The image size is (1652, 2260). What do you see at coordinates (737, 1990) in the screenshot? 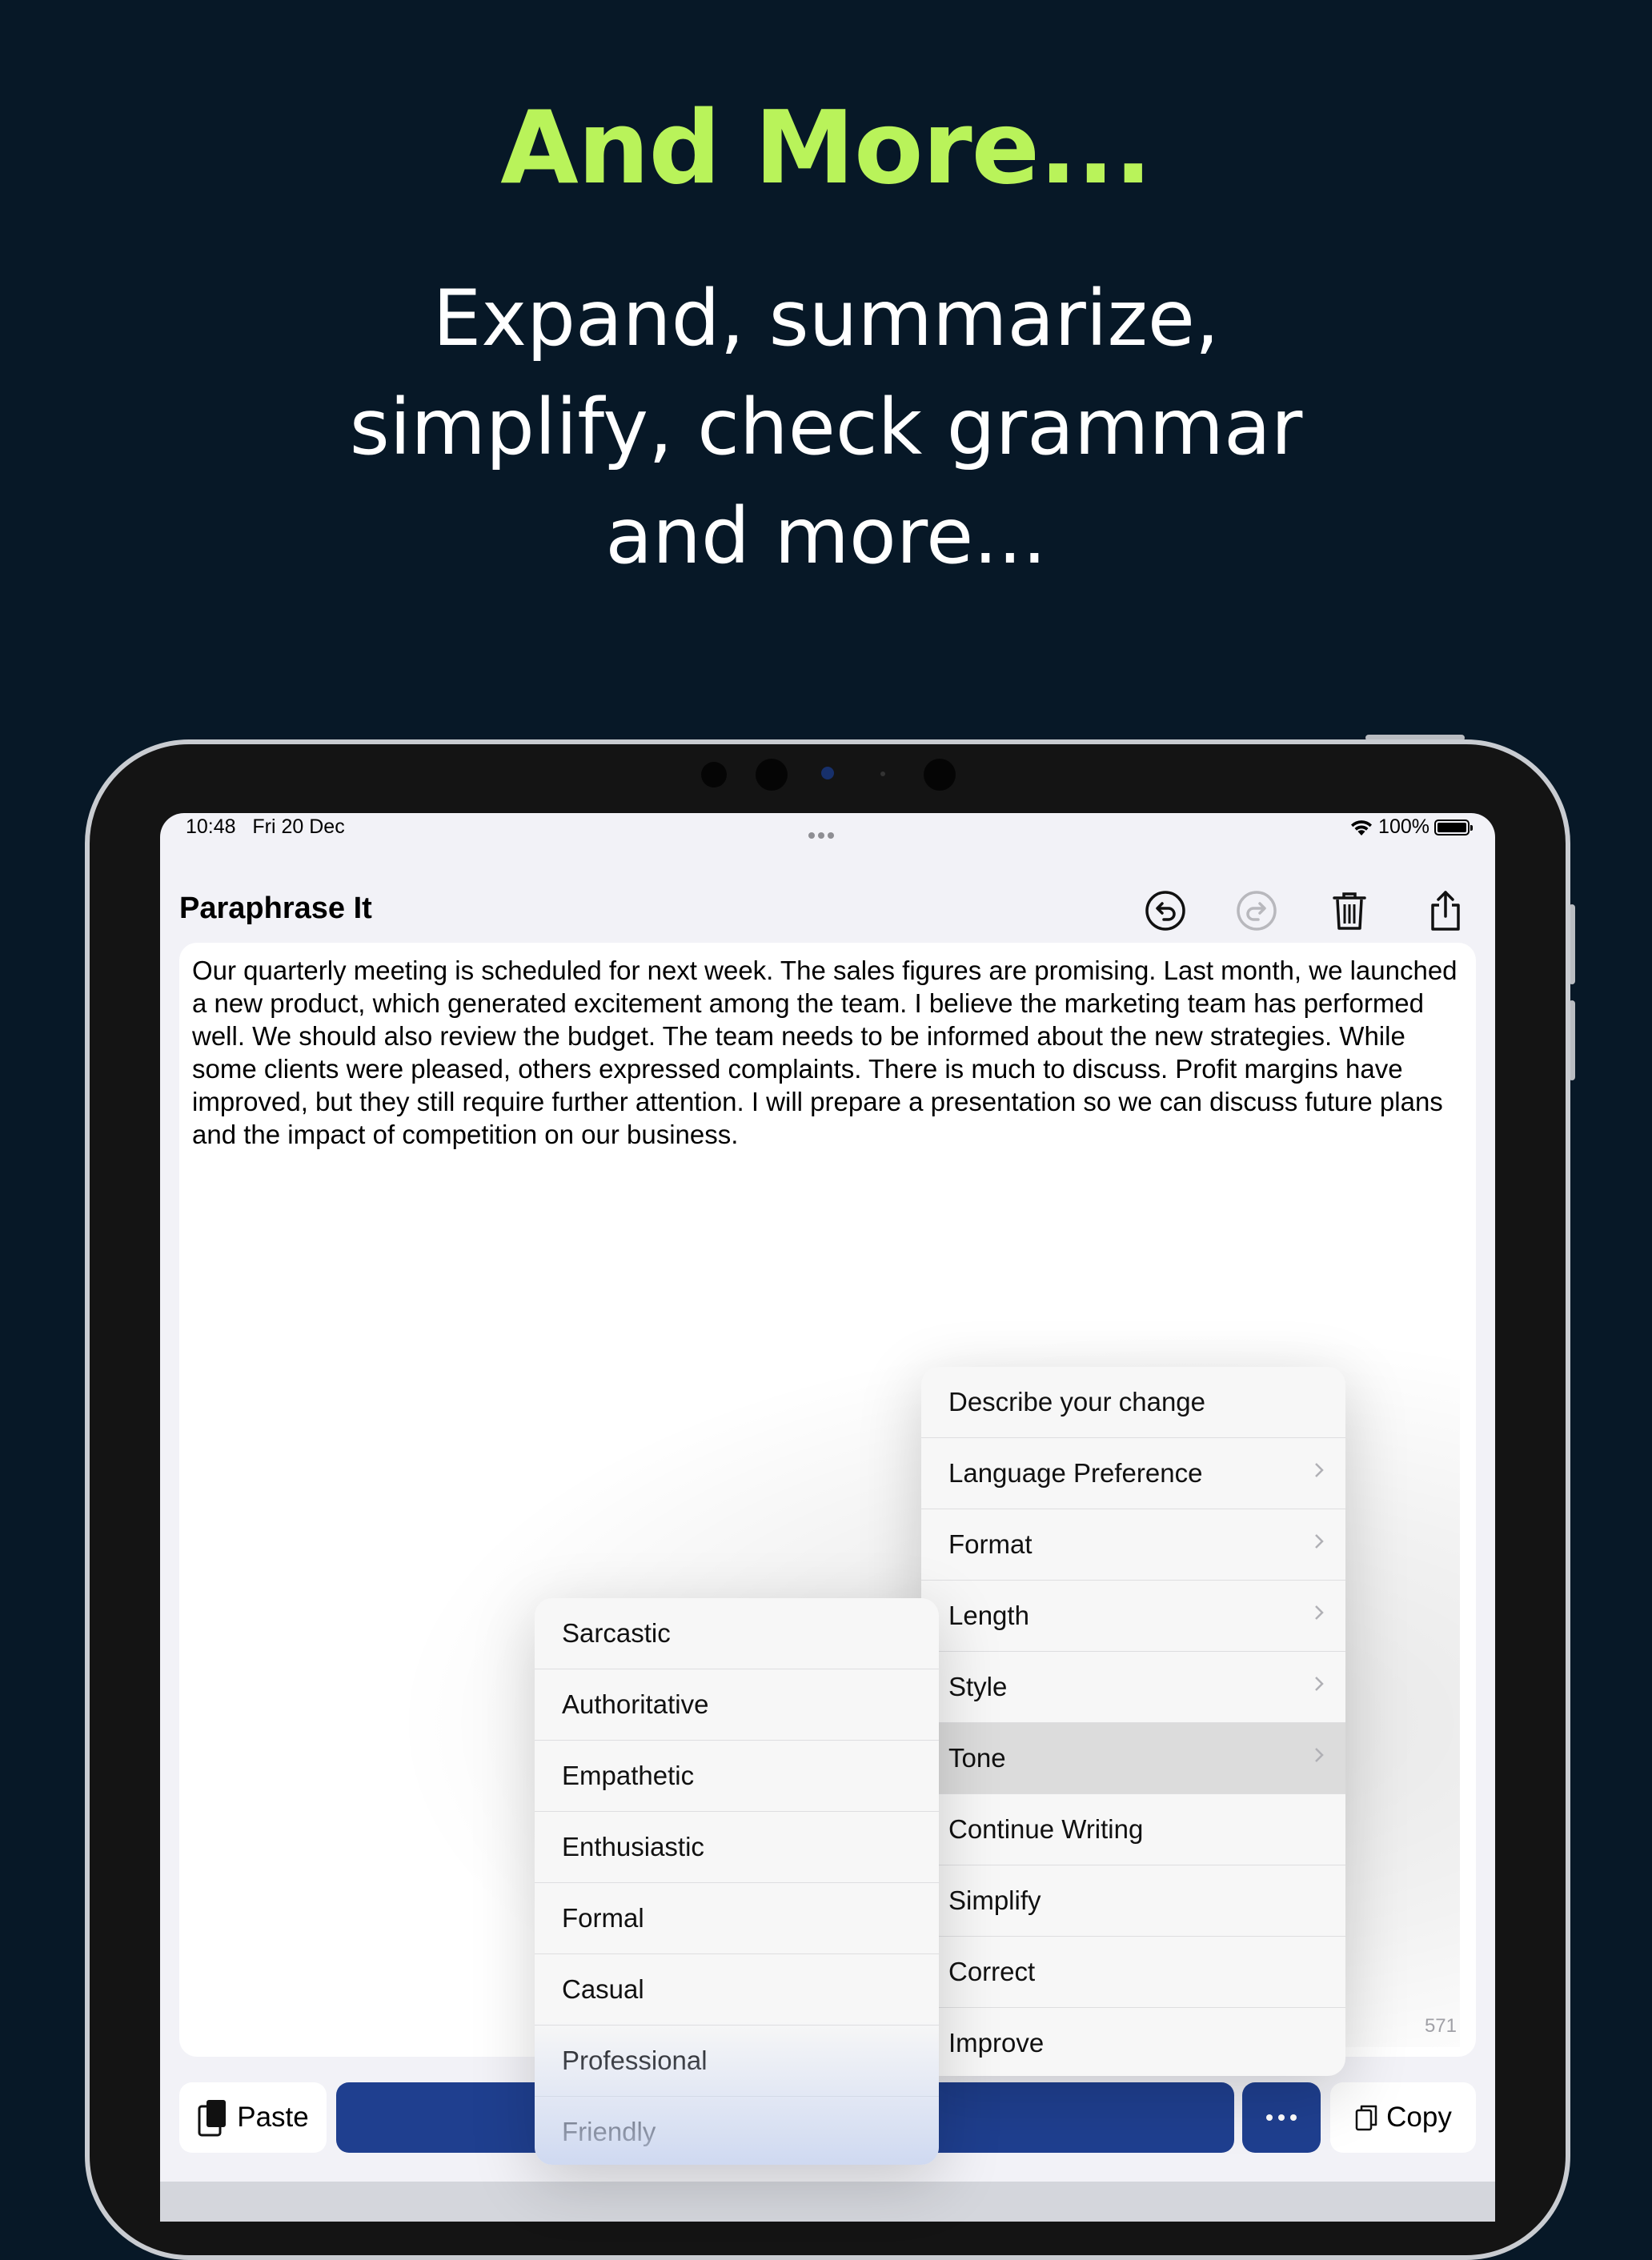
I see `tone-item-casual: Casual` at bounding box center [737, 1990].